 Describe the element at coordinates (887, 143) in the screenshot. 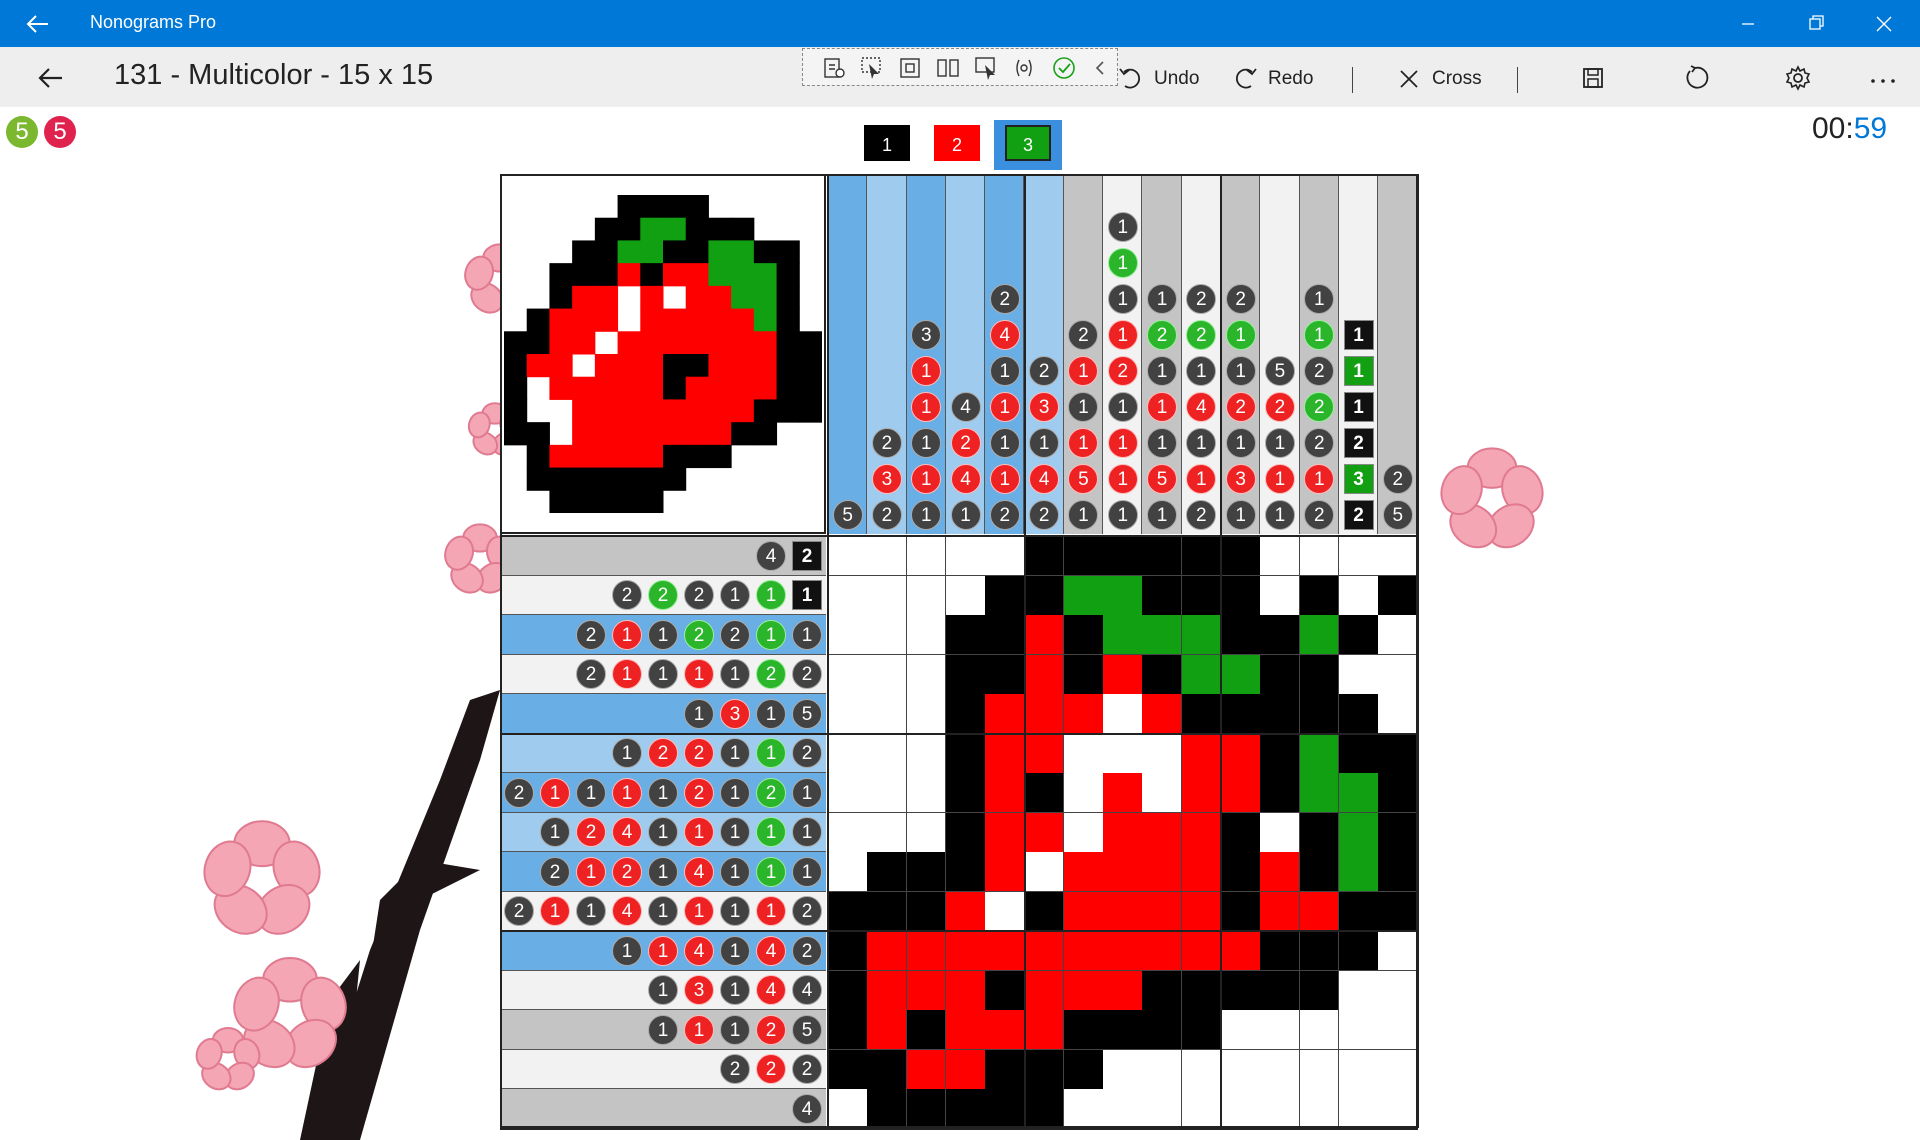

I see `palette-color-1: 1` at that location.